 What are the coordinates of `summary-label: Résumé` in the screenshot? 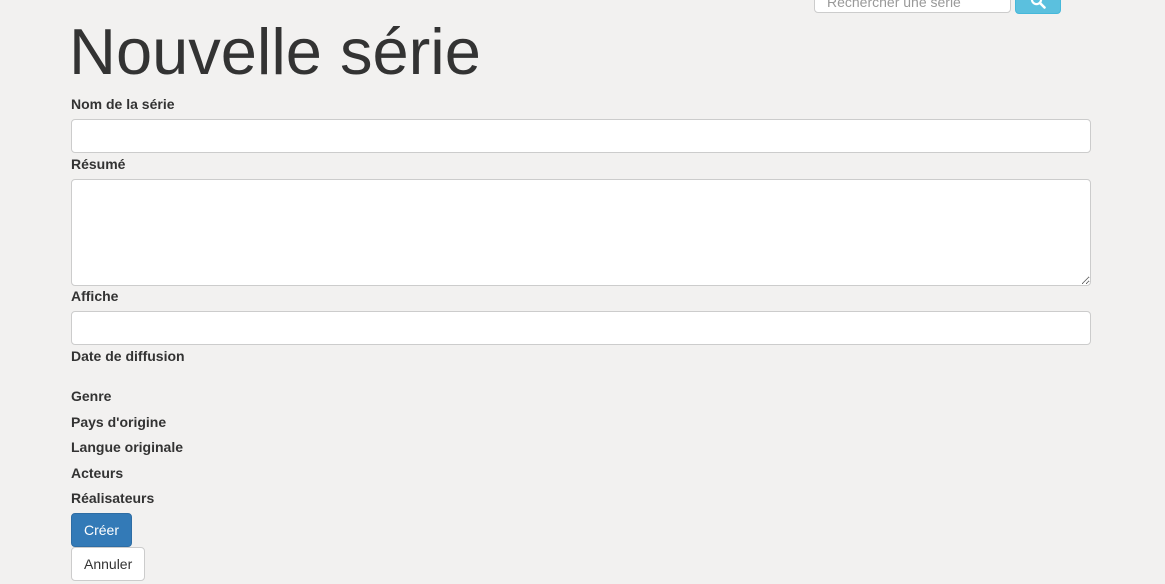 It's located at (98, 164).